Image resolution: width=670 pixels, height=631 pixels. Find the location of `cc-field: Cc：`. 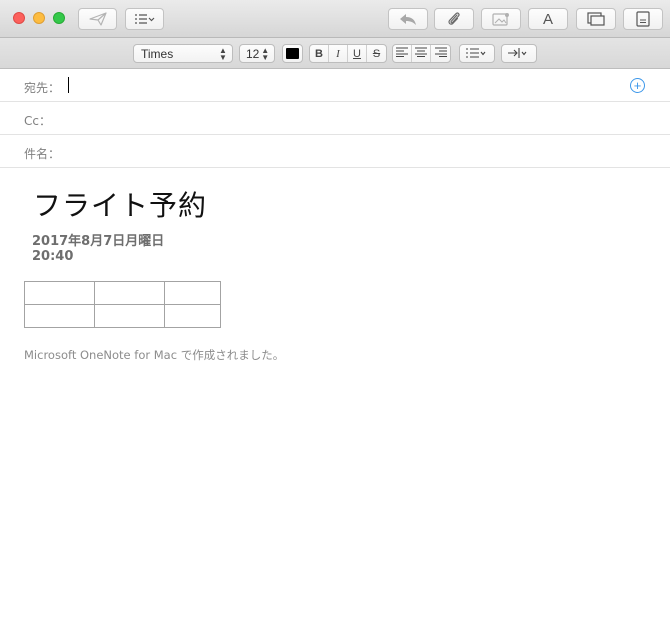

cc-field: Cc： is located at coordinates (335, 118).